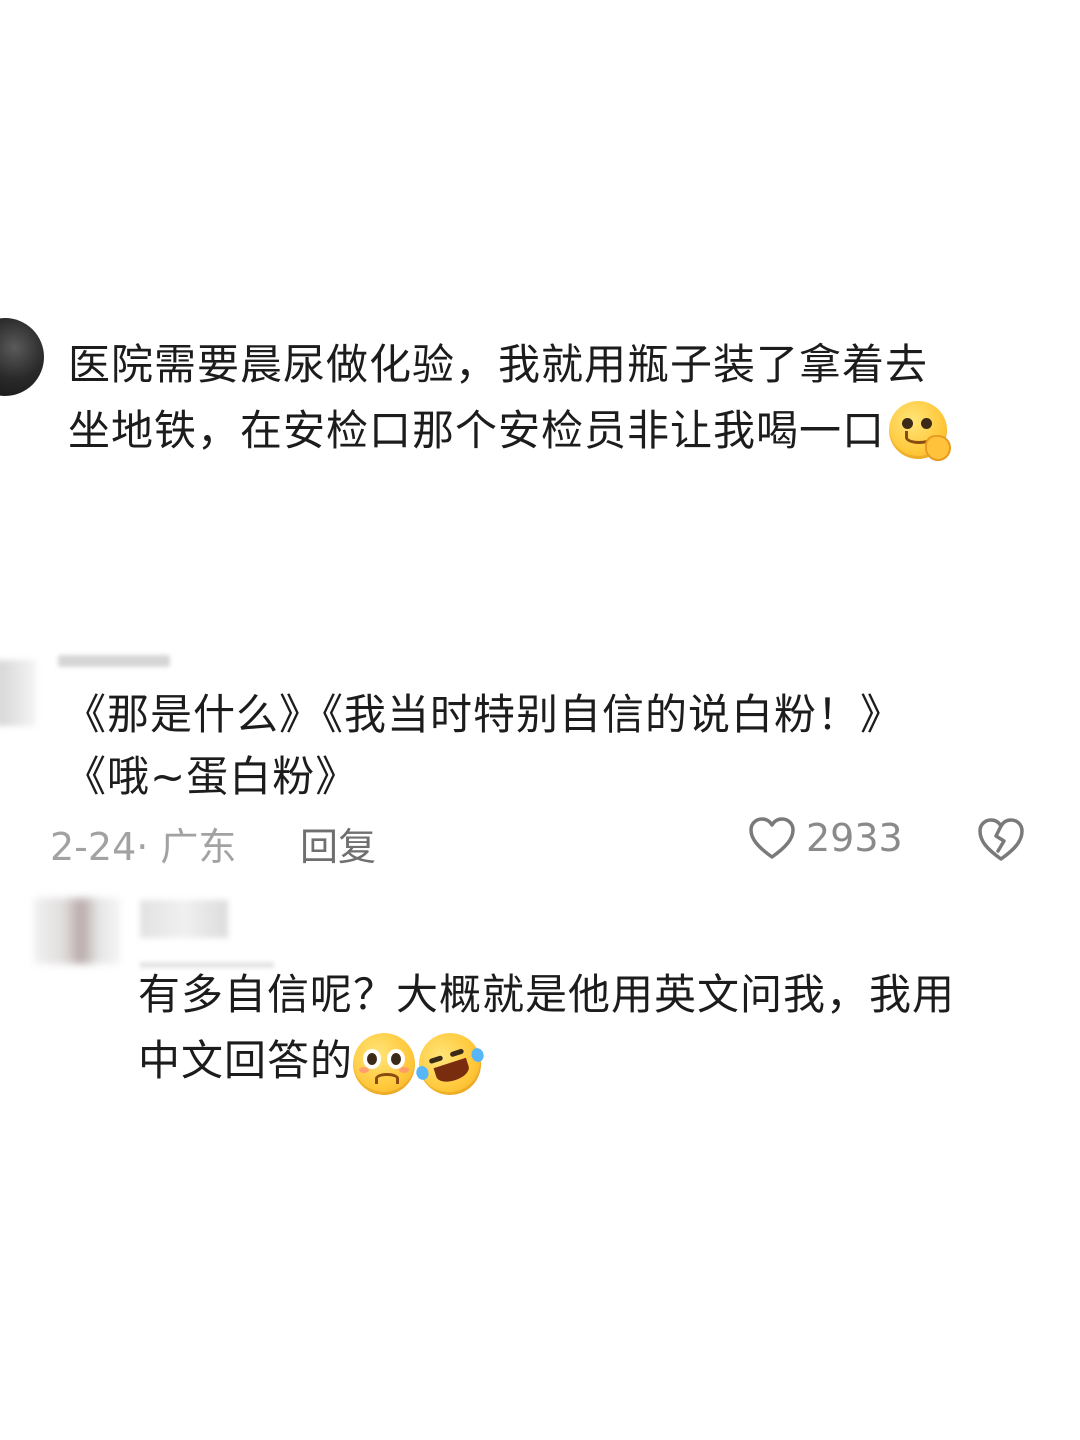  What do you see at coordinates (484, 714) in the screenshot?
I see `comment-text-line-1: 《那是什么》《我当时特别自信的说白粉！》` at bounding box center [484, 714].